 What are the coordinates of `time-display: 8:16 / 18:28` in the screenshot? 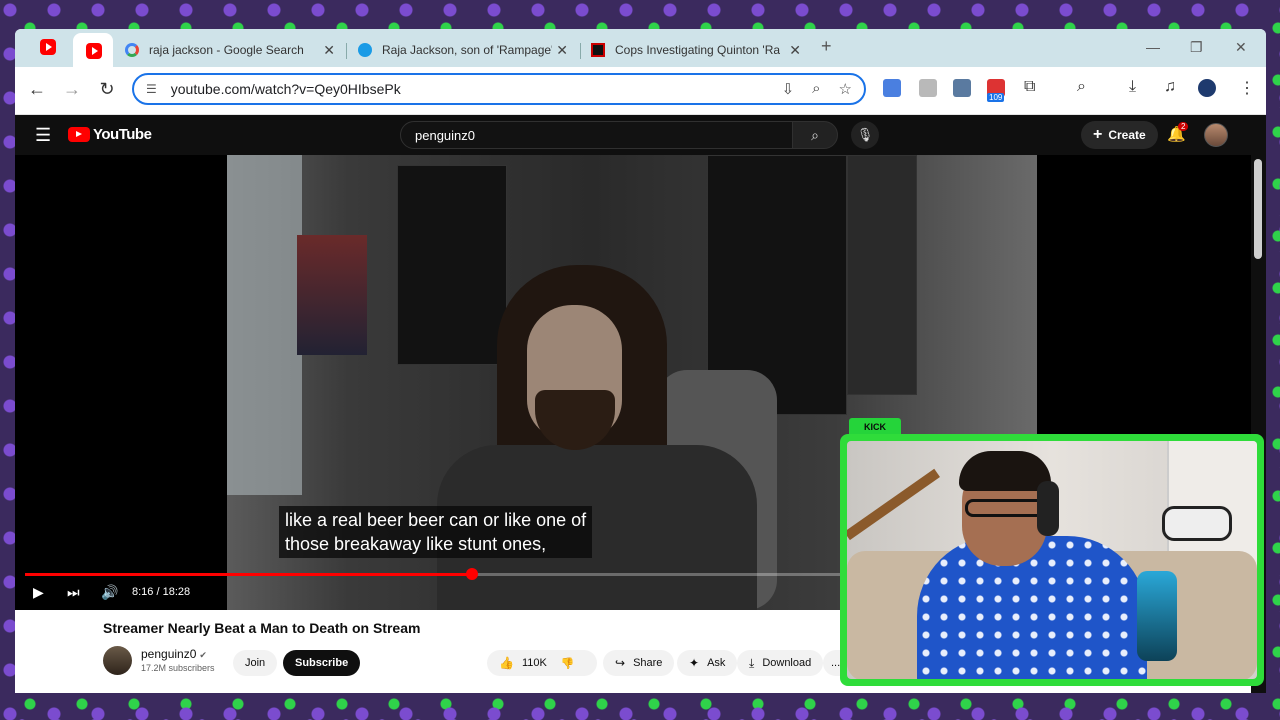 It's located at (161, 592).